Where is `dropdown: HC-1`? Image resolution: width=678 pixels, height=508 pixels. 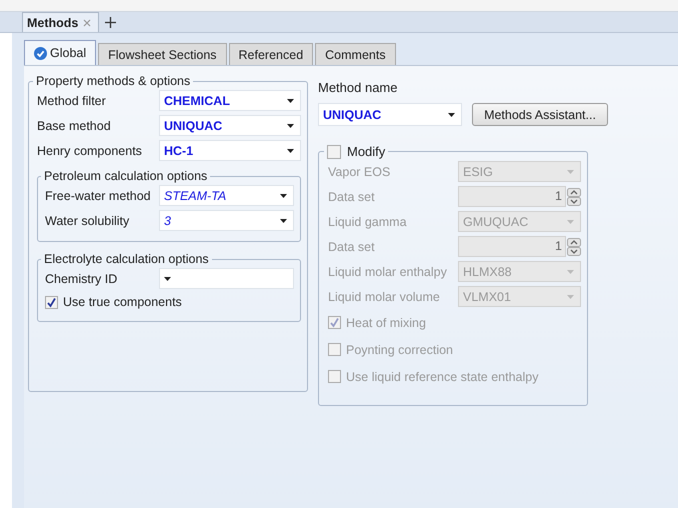 dropdown: HC-1 is located at coordinates (230, 150).